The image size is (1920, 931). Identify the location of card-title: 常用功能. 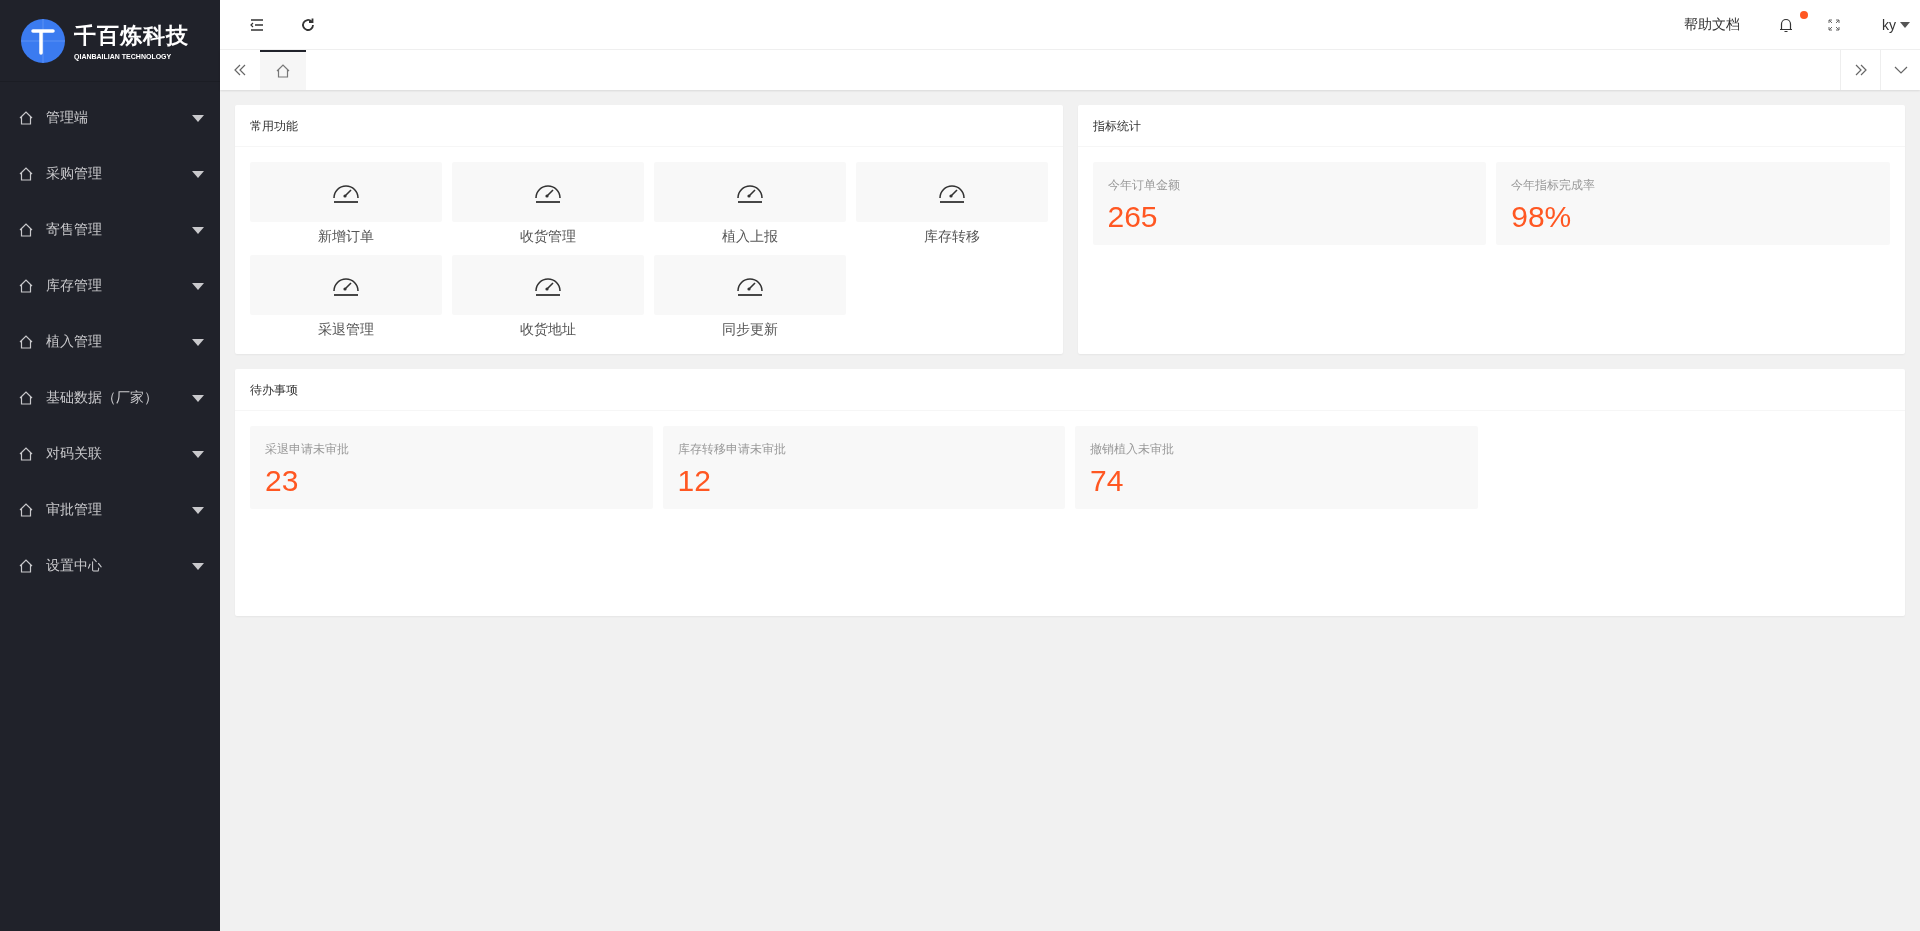
(649, 126).